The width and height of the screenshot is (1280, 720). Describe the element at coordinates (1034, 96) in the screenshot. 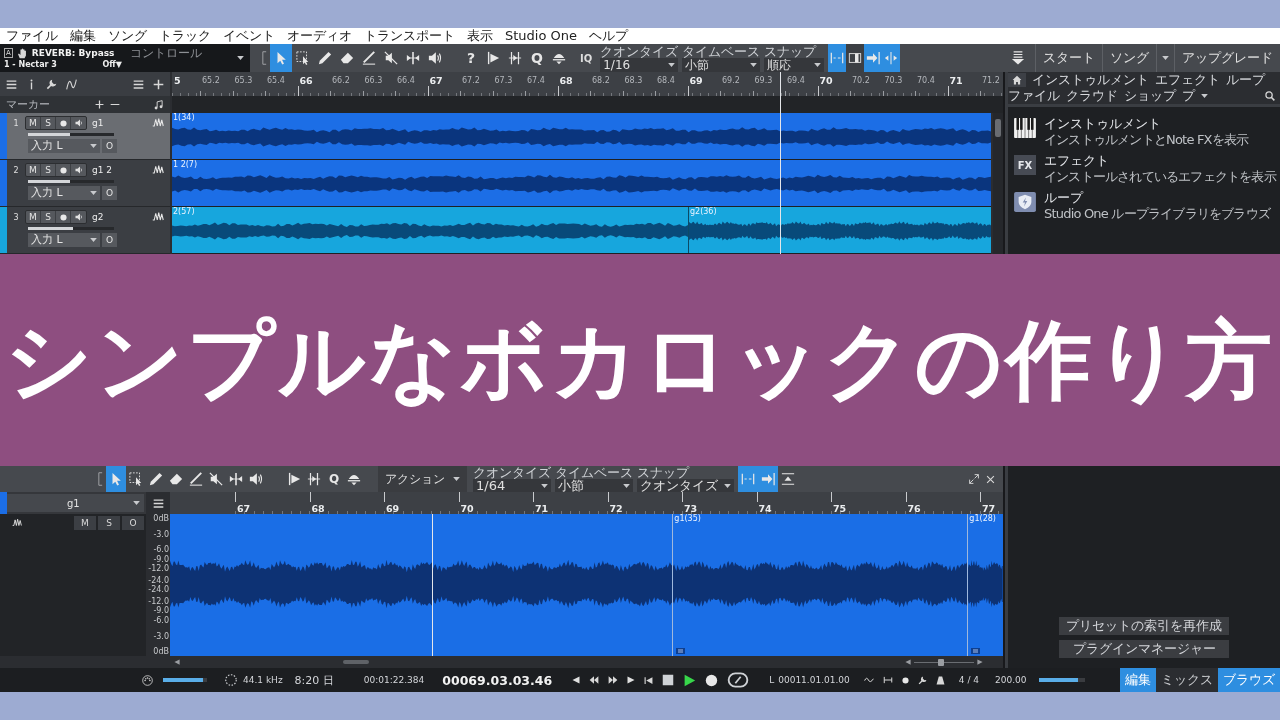

I see `browser-tab: ファイル` at that location.